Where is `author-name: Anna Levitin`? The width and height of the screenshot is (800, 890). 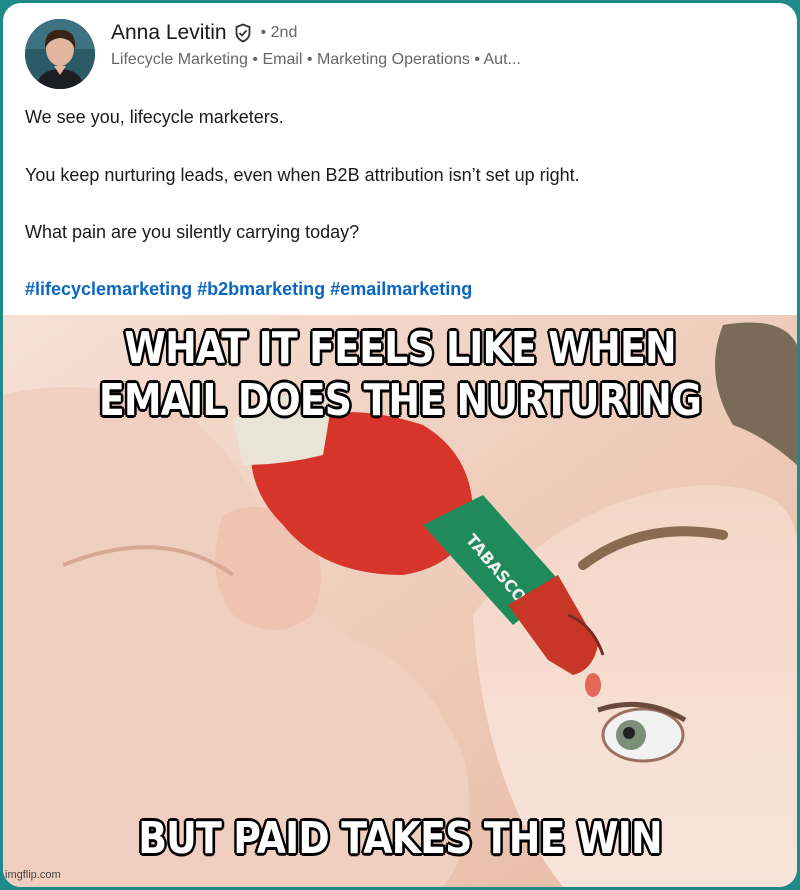
author-name: Anna Levitin is located at coordinates (169, 33).